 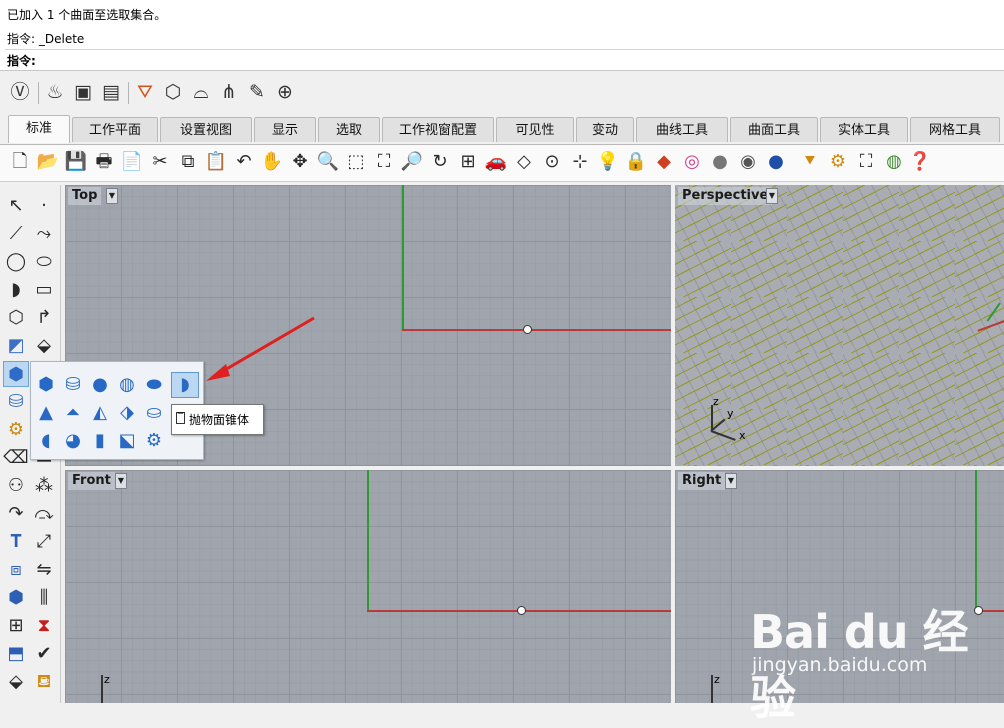 What do you see at coordinates (20, 162) in the screenshot?
I see `new-file-icon: 🗋` at bounding box center [20, 162].